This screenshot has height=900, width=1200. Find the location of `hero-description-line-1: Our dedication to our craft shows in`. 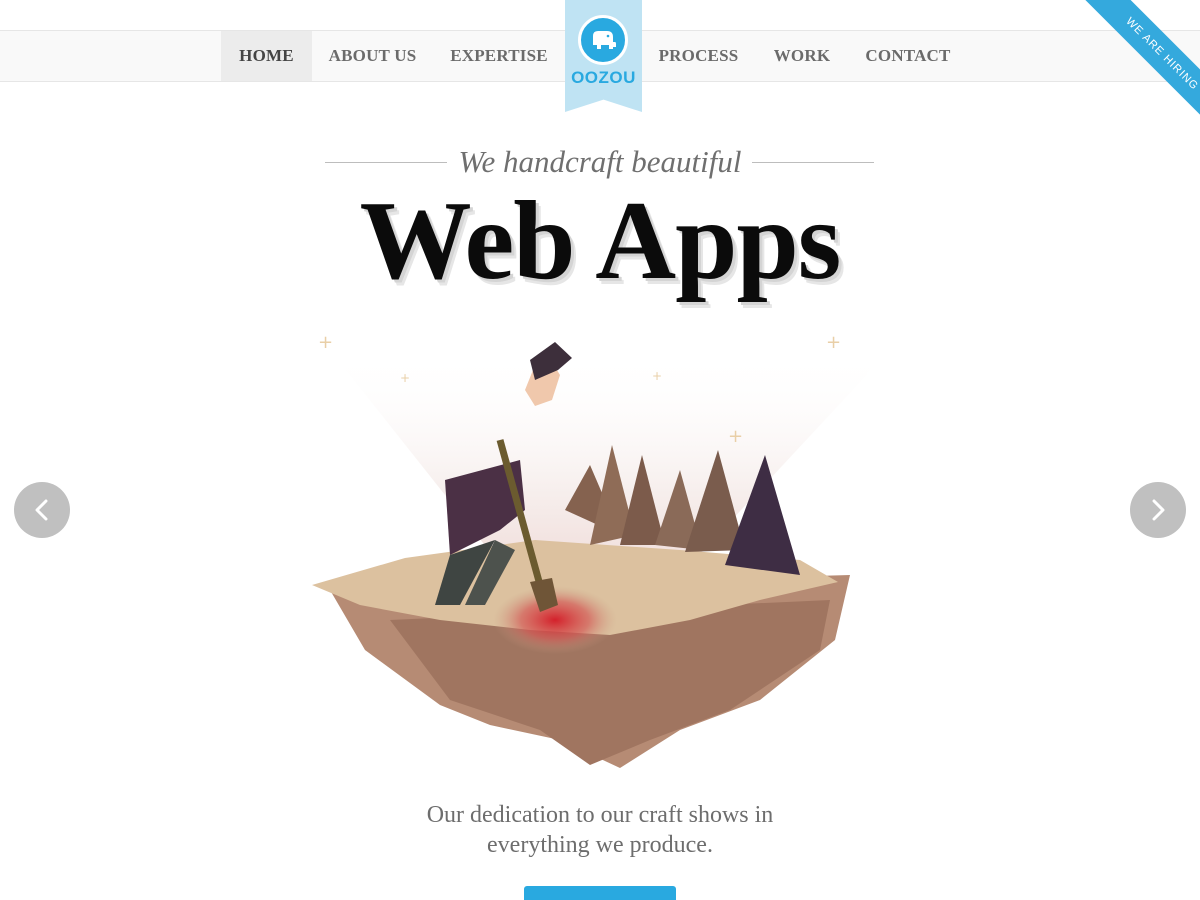

hero-description-line-1: Our dedication to our craft shows in is located at coordinates (600, 815).